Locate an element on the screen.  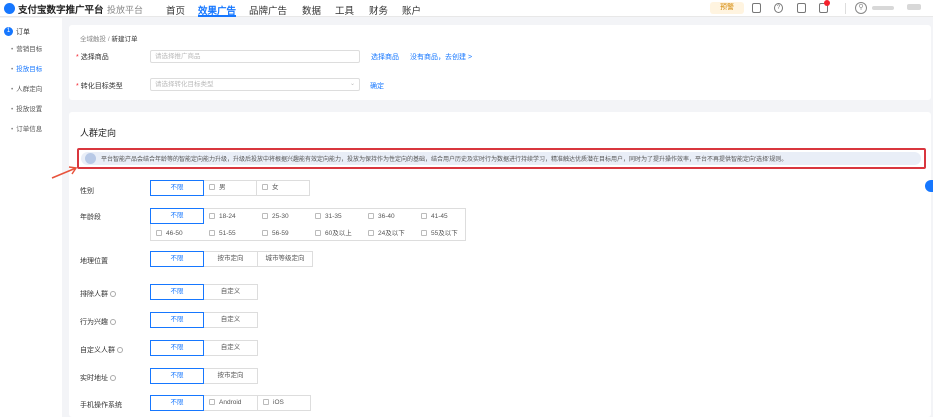
realtime-location-label: 实时地址 is located at coordinates (98, 378).